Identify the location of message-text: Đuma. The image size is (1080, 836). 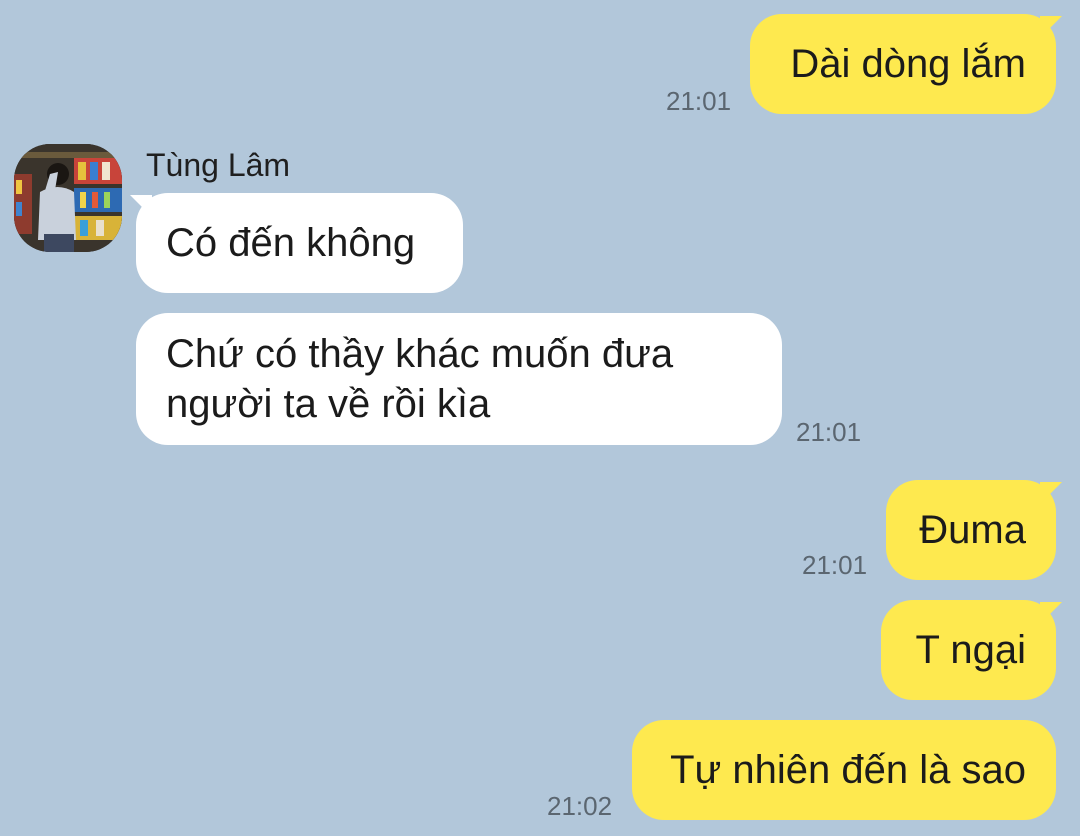
(972, 530).